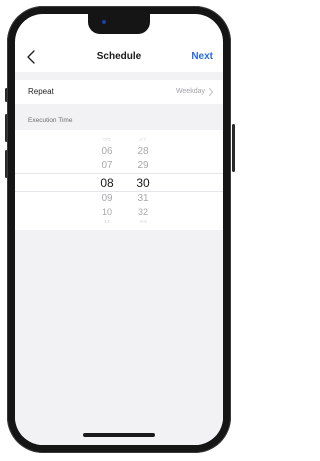 Image resolution: width=320 pixels, height=461 pixels. Describe the element at coordinates (119, 24) in the screenshot. I see `notch` at that location.